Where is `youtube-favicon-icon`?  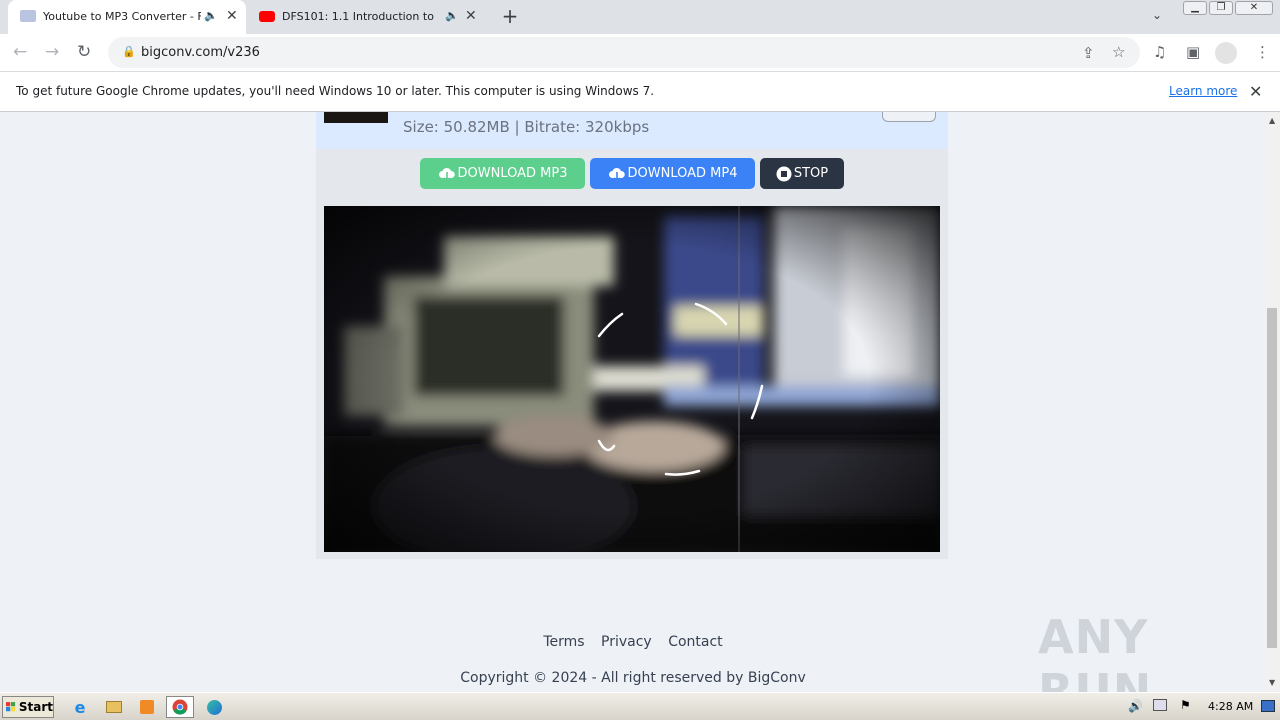 youtube-favicon-icon is located at coordinates (267, 16).